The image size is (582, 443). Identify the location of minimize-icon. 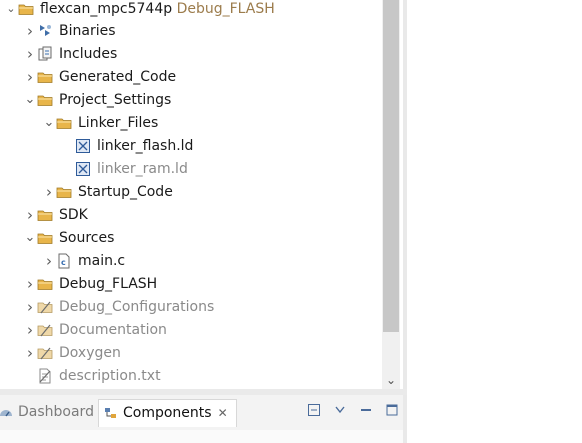
(366, 410).